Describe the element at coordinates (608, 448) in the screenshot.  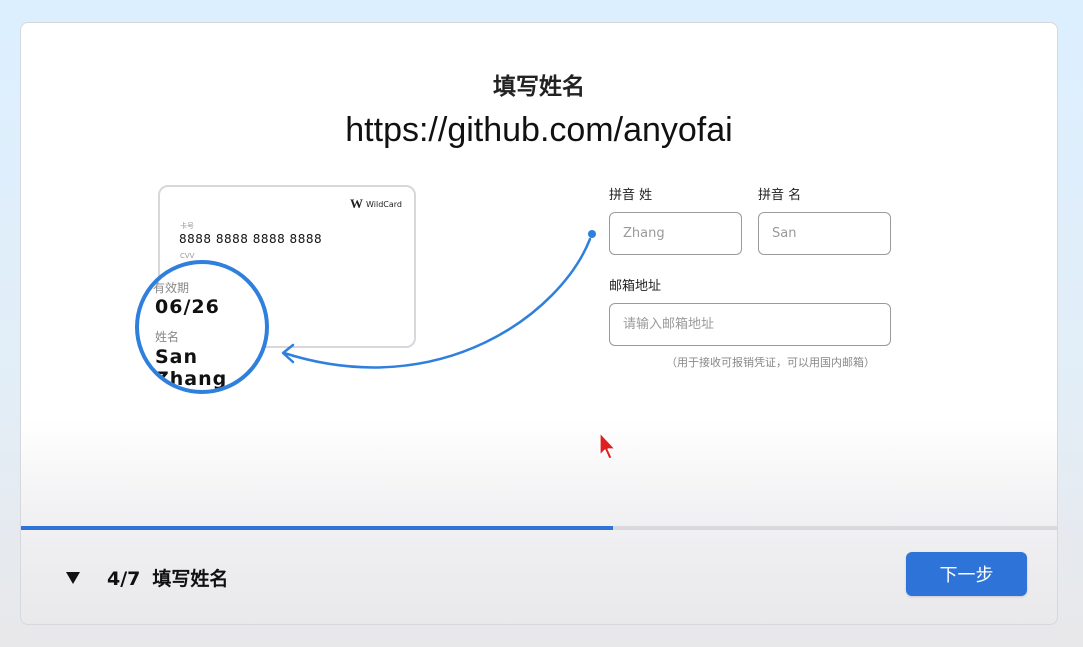
I see `mouse-pointer-icon` at that location.